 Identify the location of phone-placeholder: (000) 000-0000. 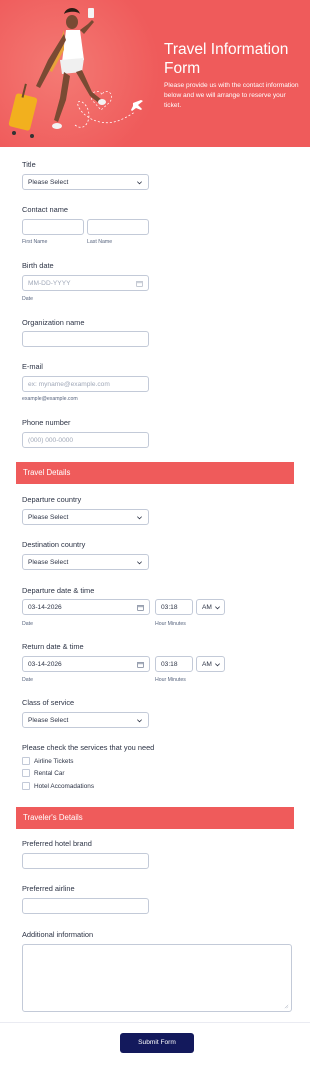
(51, 440).